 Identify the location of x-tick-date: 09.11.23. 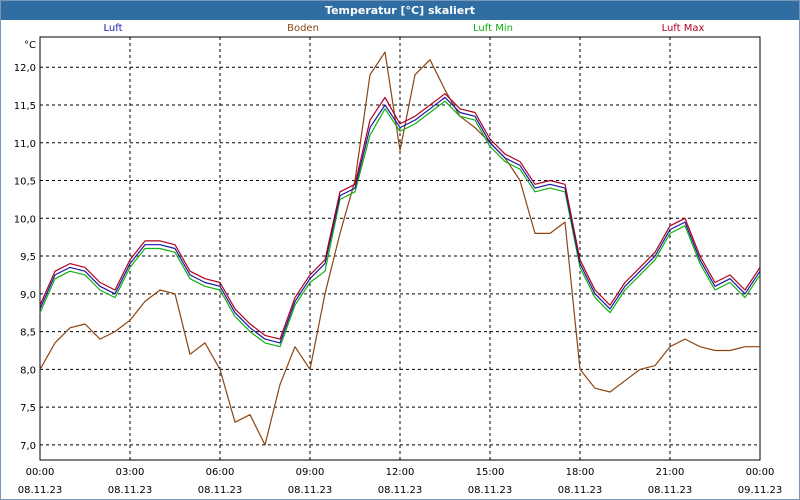
(760, 490).